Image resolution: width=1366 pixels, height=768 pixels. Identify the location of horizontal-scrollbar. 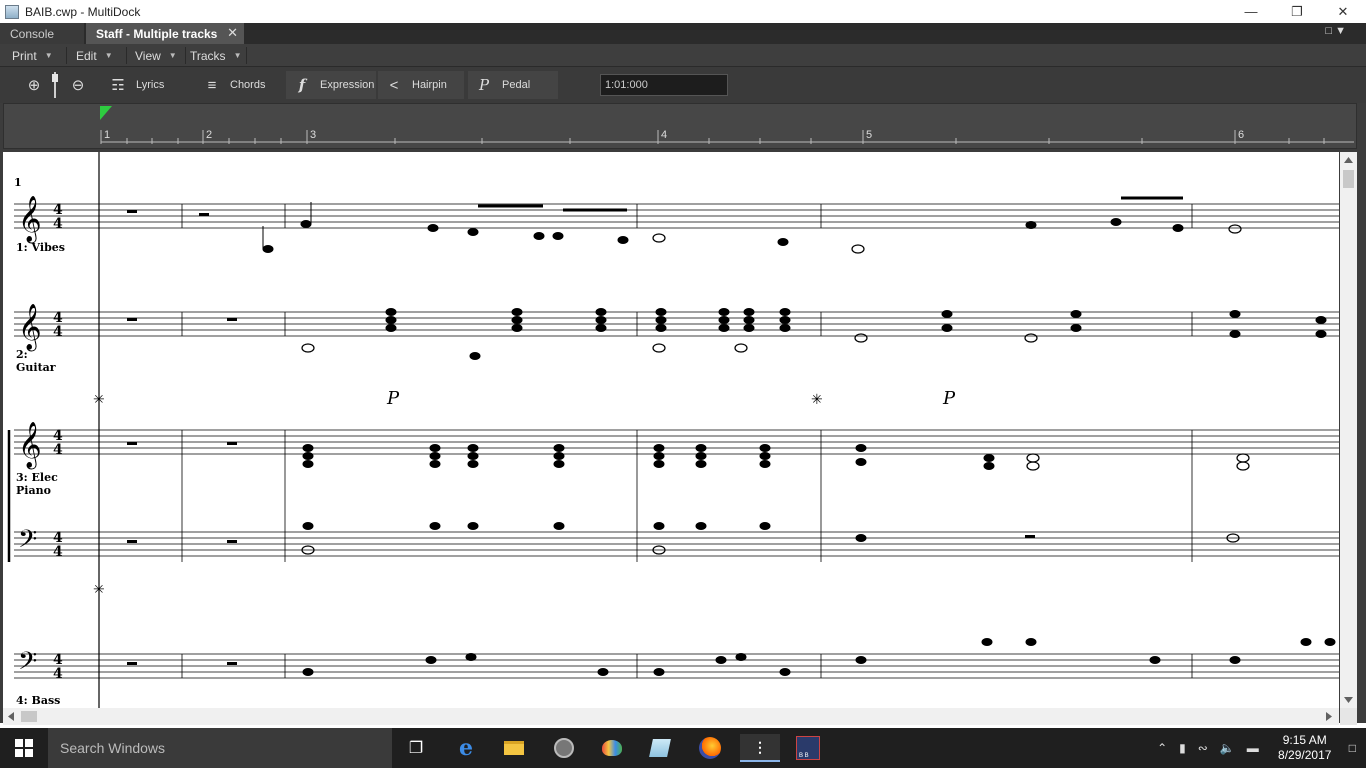
(671, 716).